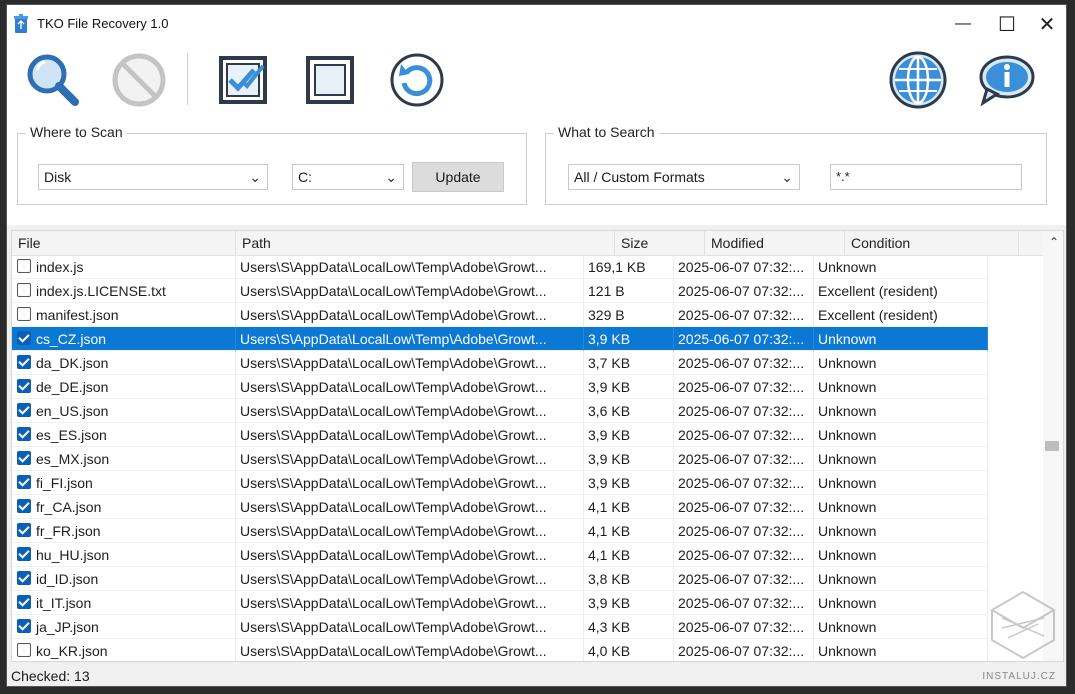  I want to click on column-file: File, so click(124, 243).